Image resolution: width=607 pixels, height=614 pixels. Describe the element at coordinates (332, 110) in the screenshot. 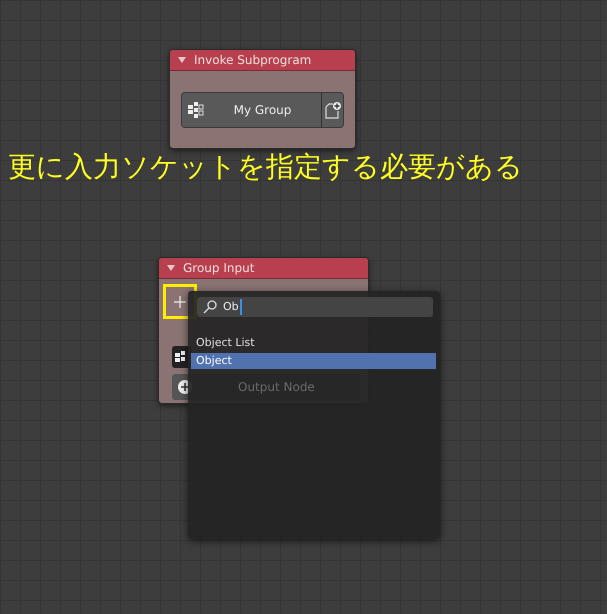

I see `new-file-icon` at that location.